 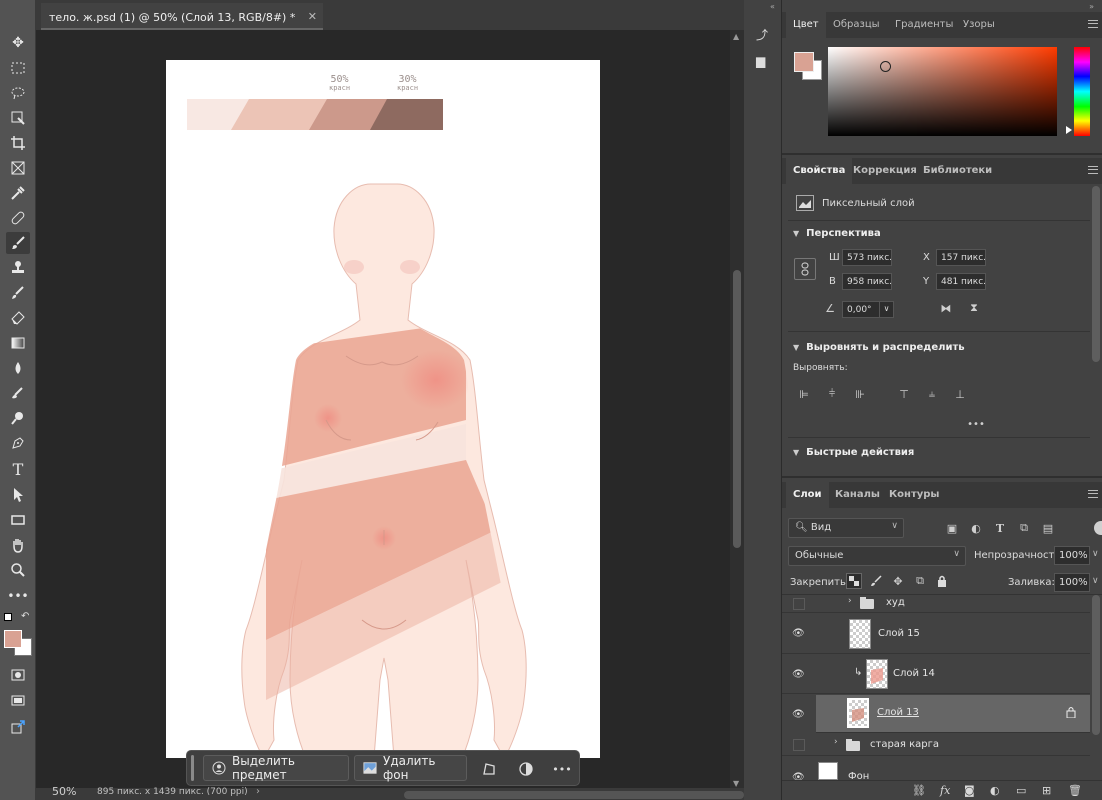 What do you see at coordinates (192, 768) in the screenshot?
I see `taskbar-drag-handle` at bounding box center [192, 768].